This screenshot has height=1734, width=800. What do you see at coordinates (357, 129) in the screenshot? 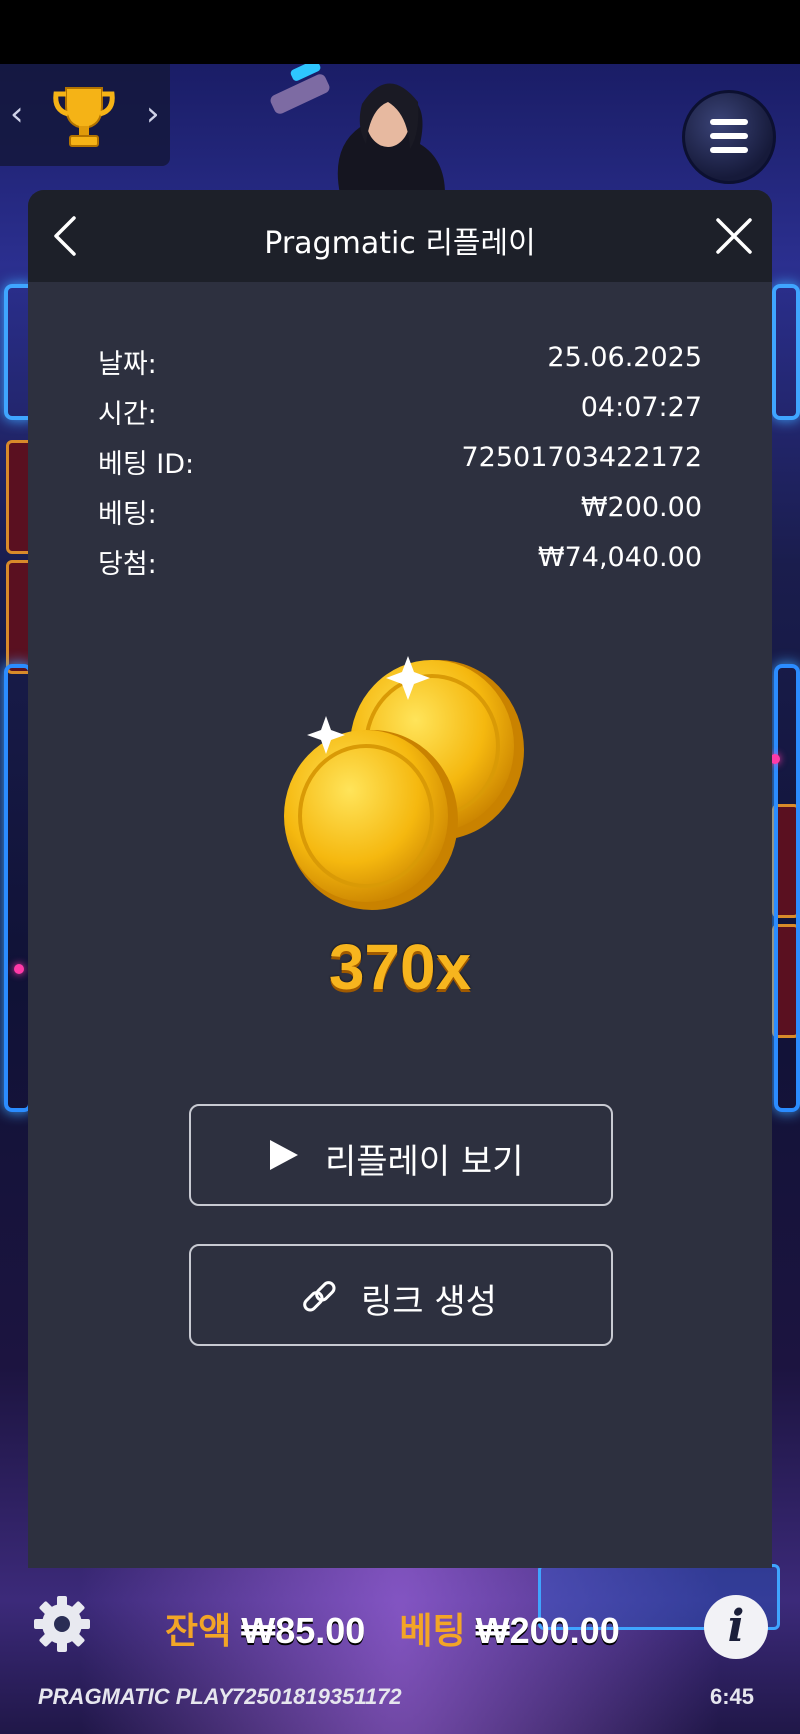
I see `hero-character-image` at bounding box center [357, 129].